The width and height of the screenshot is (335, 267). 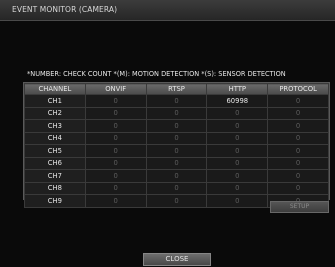 I want to click on channel-cell: CH1, so click(x=55, y=101).